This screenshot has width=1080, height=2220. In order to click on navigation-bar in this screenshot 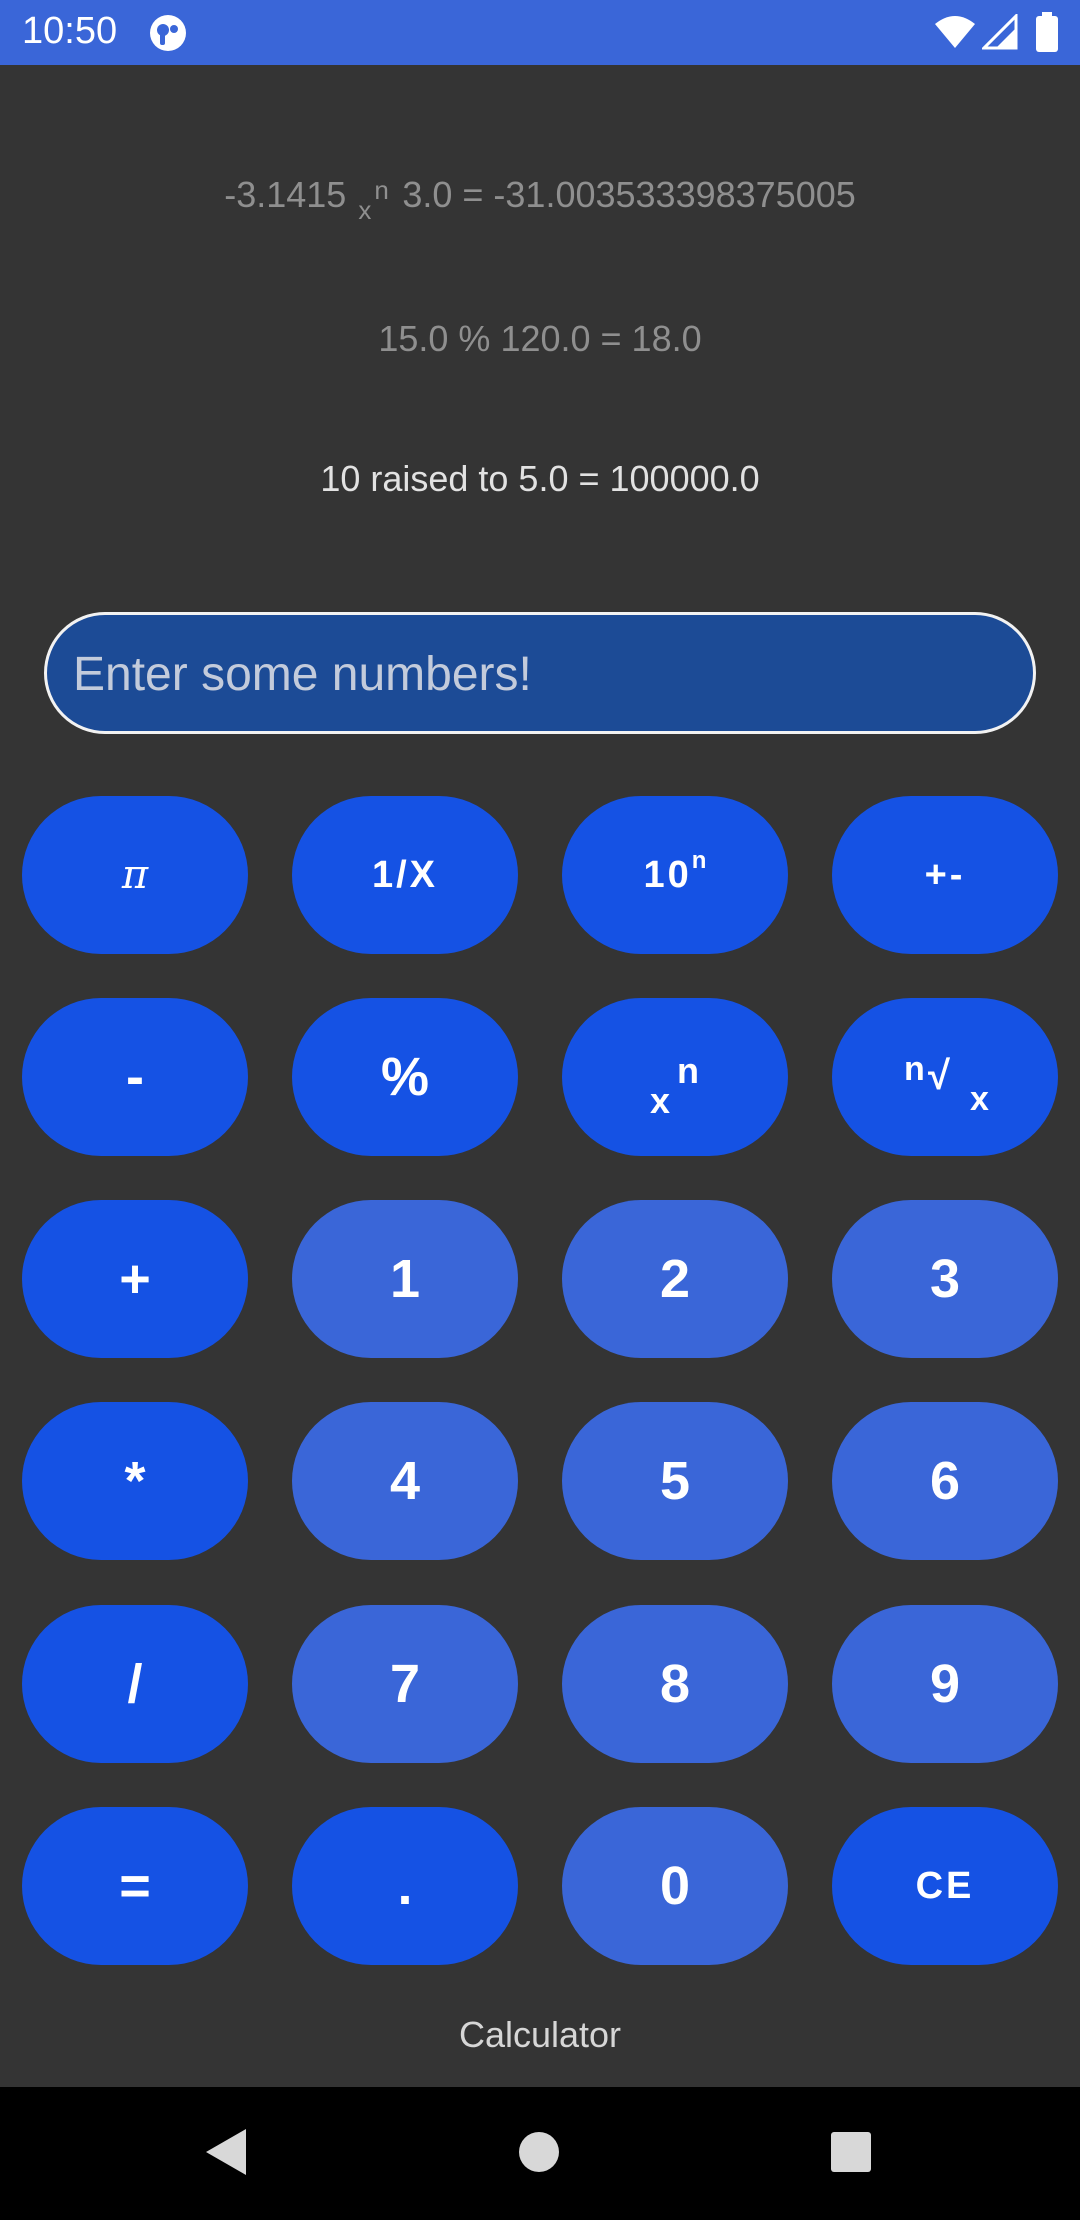, I will do `click(540, 2153)`.